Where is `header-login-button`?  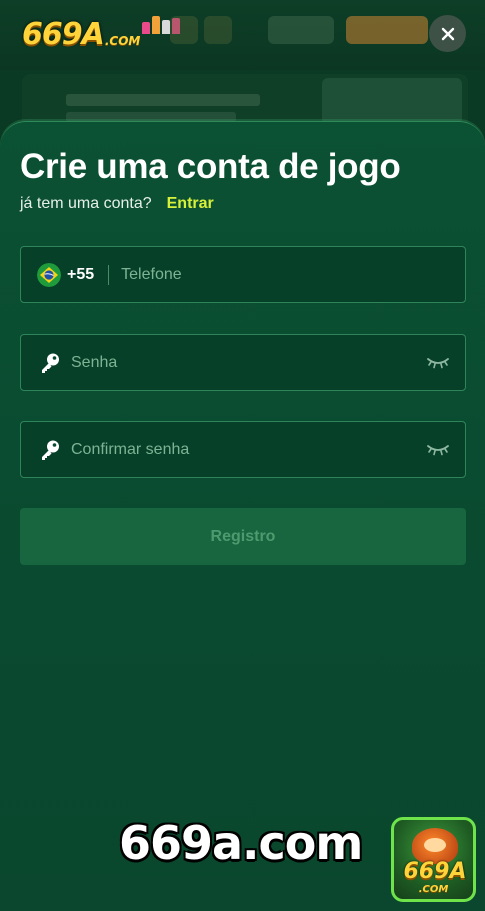 header-login-button is located at coordinates (301, 30).